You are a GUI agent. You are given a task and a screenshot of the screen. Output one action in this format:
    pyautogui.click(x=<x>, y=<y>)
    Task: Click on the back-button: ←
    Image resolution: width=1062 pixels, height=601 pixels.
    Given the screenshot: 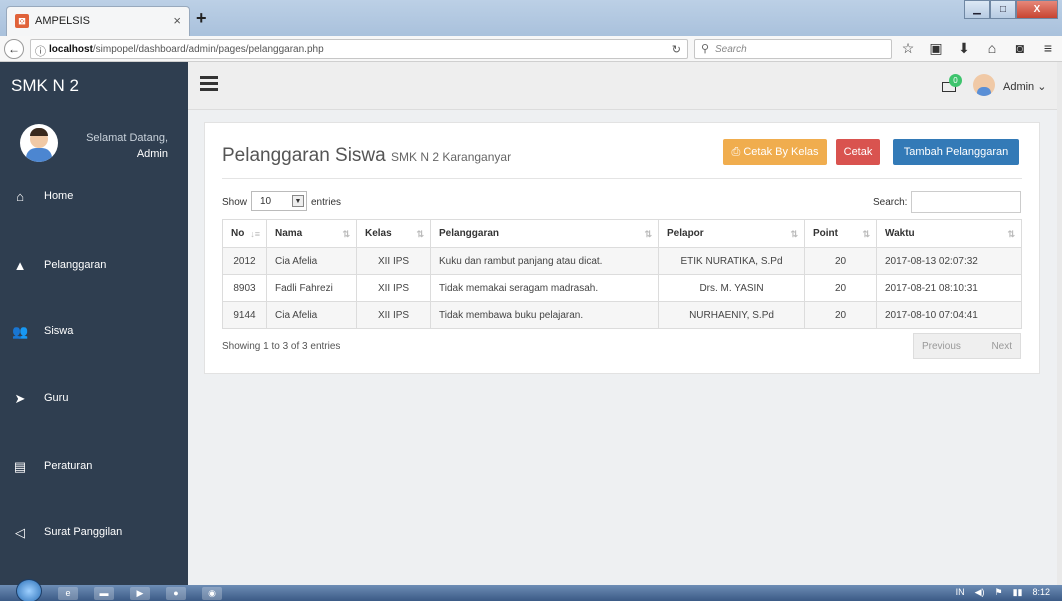 What is the action you would take?
    pyautogui.click(x=14, y=49)
    